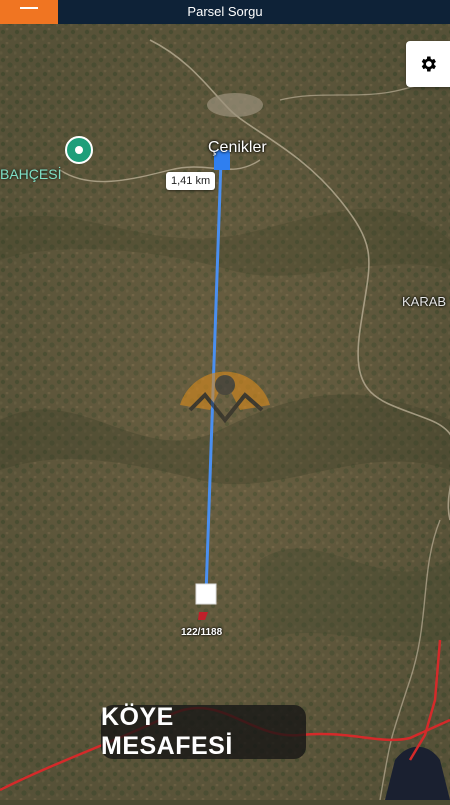 This screenshot has width=450, height=805. I want to click on settings-button, so click(428, 64).